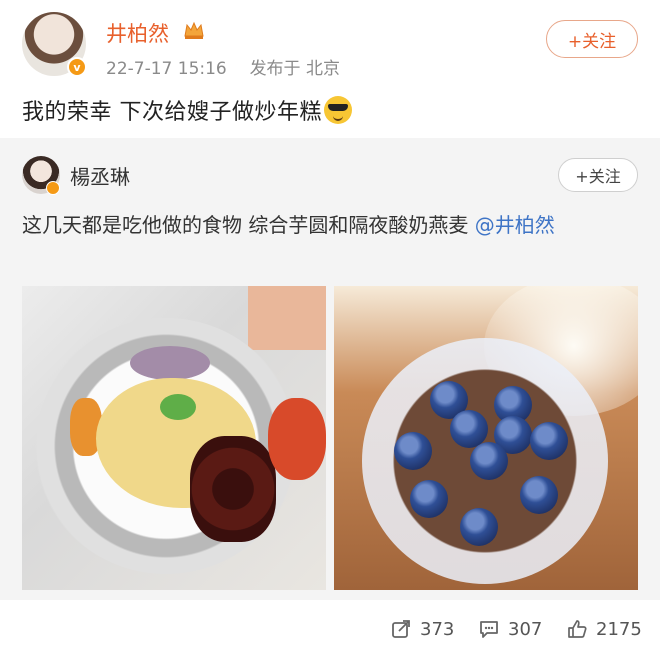  Describe the element at coordinates (592, 39) in the screenshot. I see `follow-button: +关注` at that location.